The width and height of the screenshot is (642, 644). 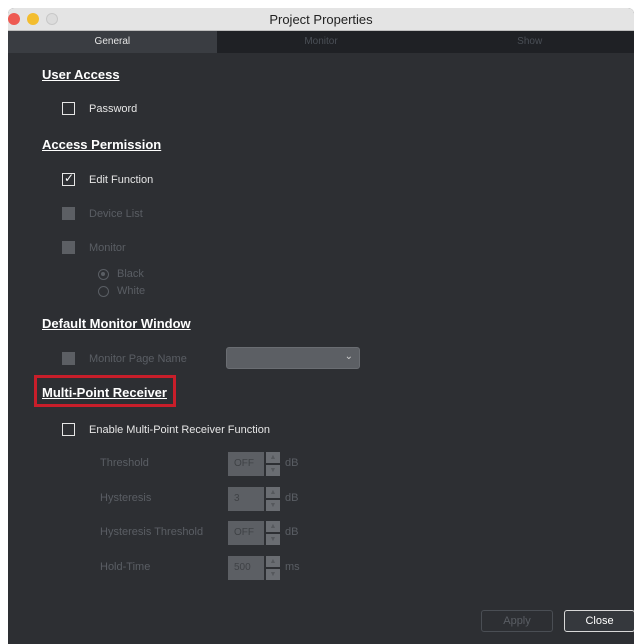 What do you see at coordinates (102, 144) in the screenshot?
I see `access-permission-heading: Access Permission` at bounding box center [102, 144].